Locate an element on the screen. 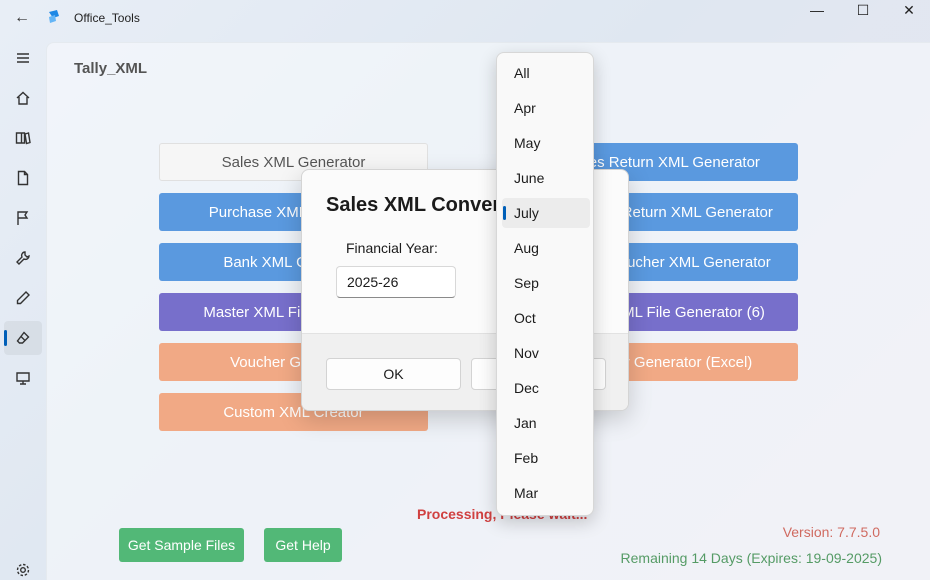 This screenshot has width=930, height=580. nav-rail is located at coordinates (23, 308).